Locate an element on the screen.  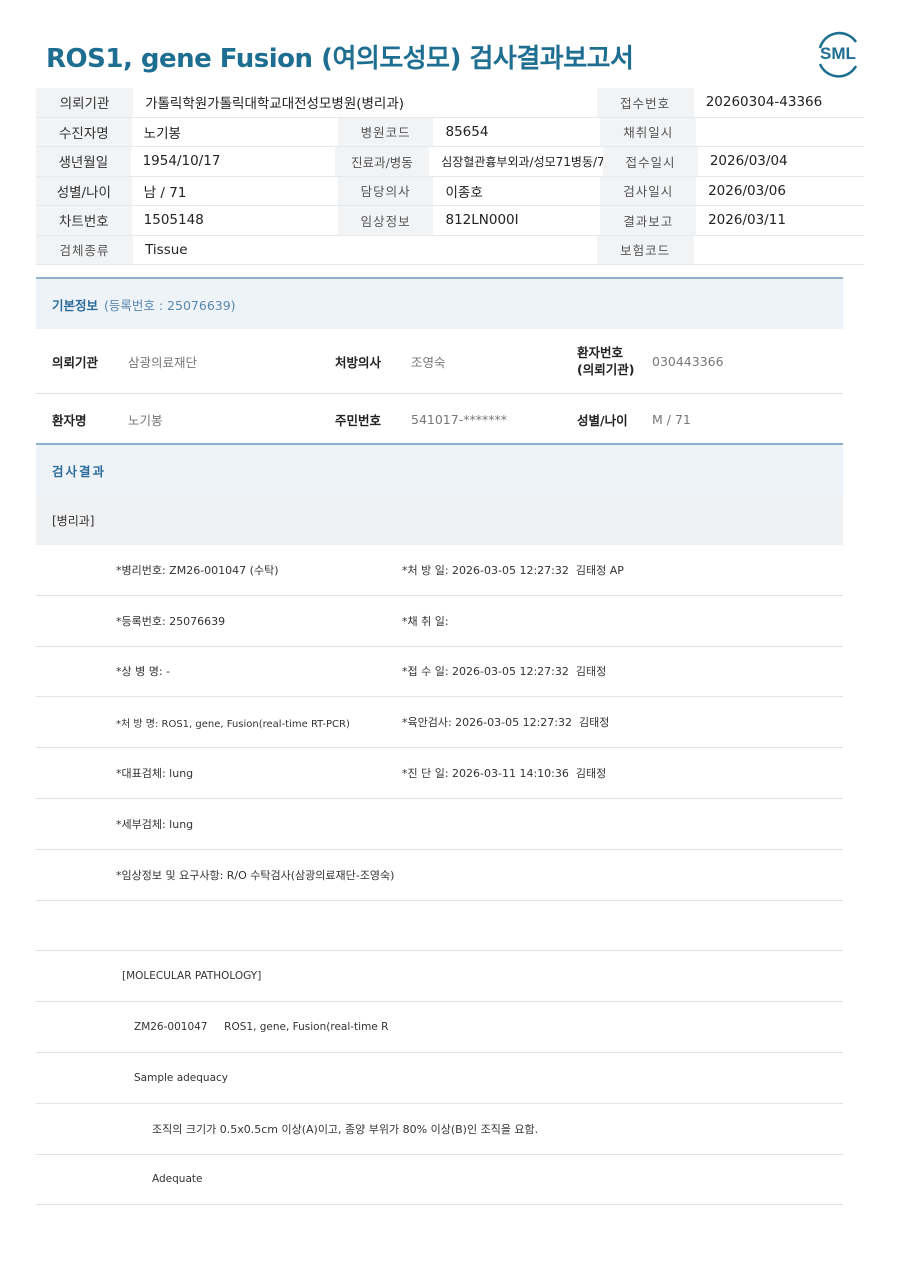
header-label: 수진자명 is located at coordinates (84, 131).